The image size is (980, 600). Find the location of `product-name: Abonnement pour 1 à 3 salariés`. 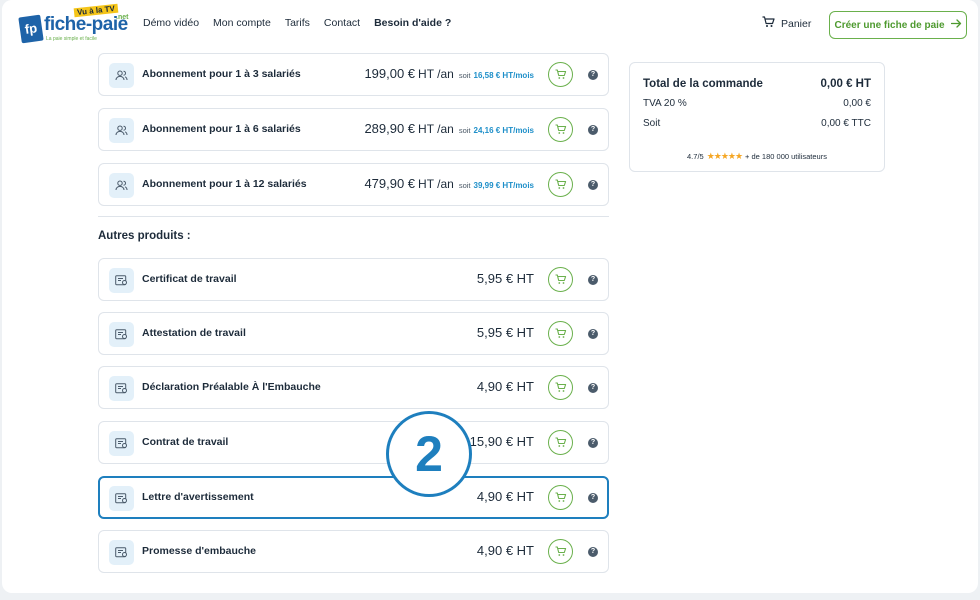

product-name: Abonnement pour 1 à 3 salariés is located at coordinates (221, 74).